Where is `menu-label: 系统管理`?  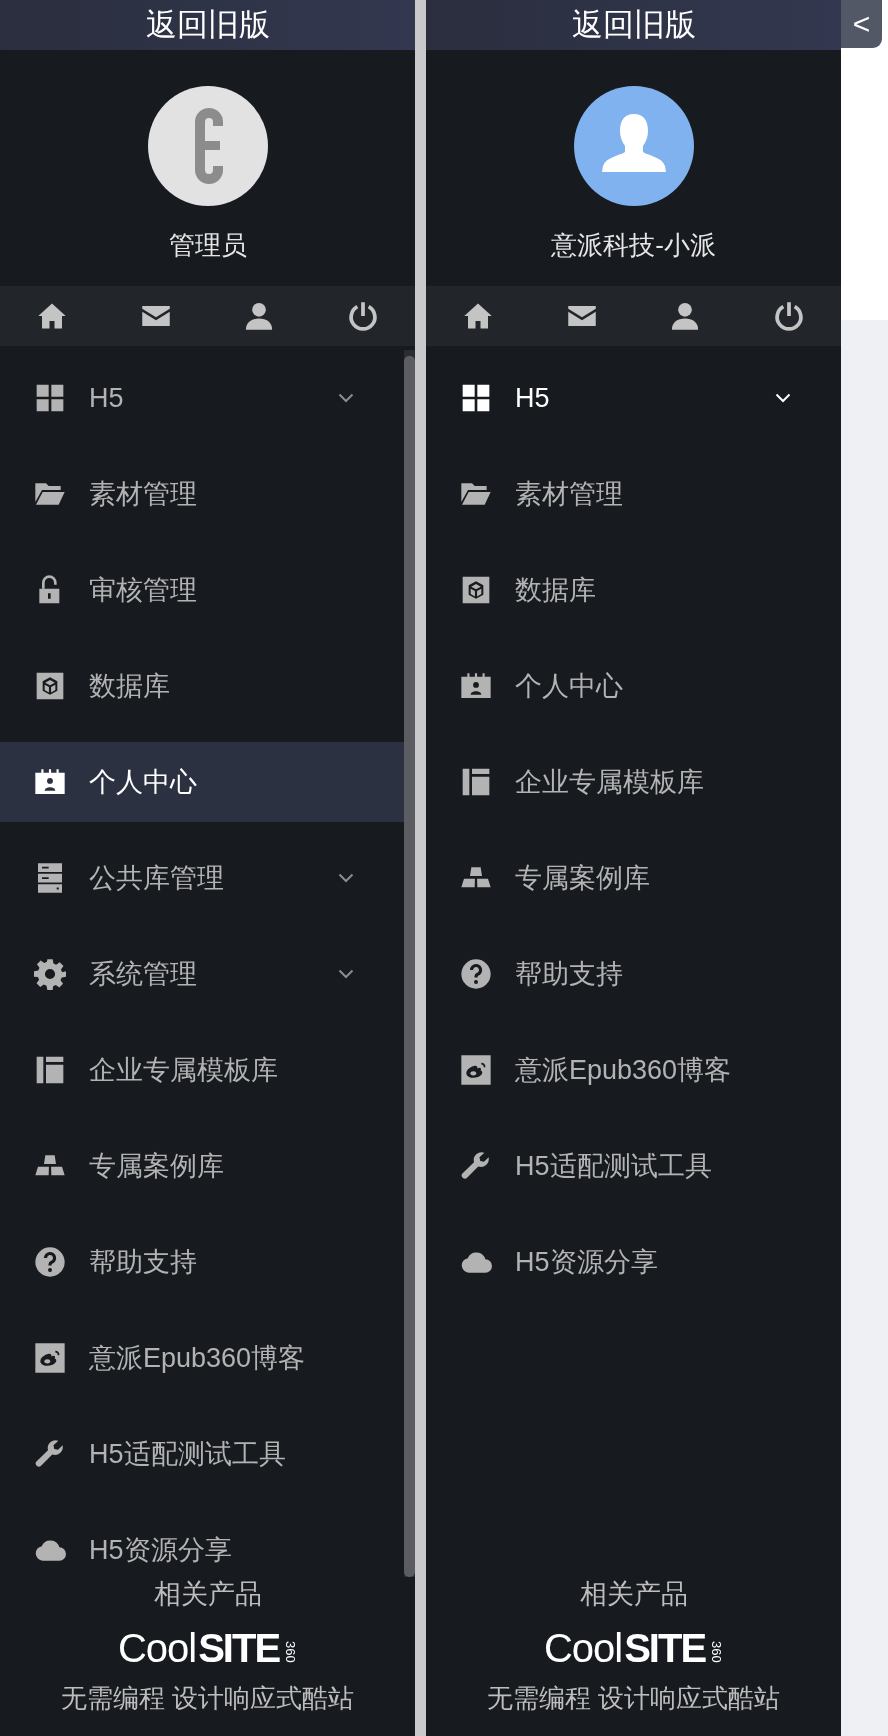 menu-label: 系统管理 is located at coordinates (143, 974).